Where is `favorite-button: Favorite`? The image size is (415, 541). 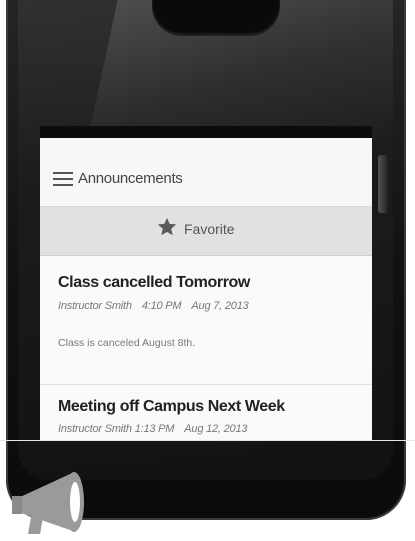 favorite-button: Favorite is located at coordinates (206, 231).